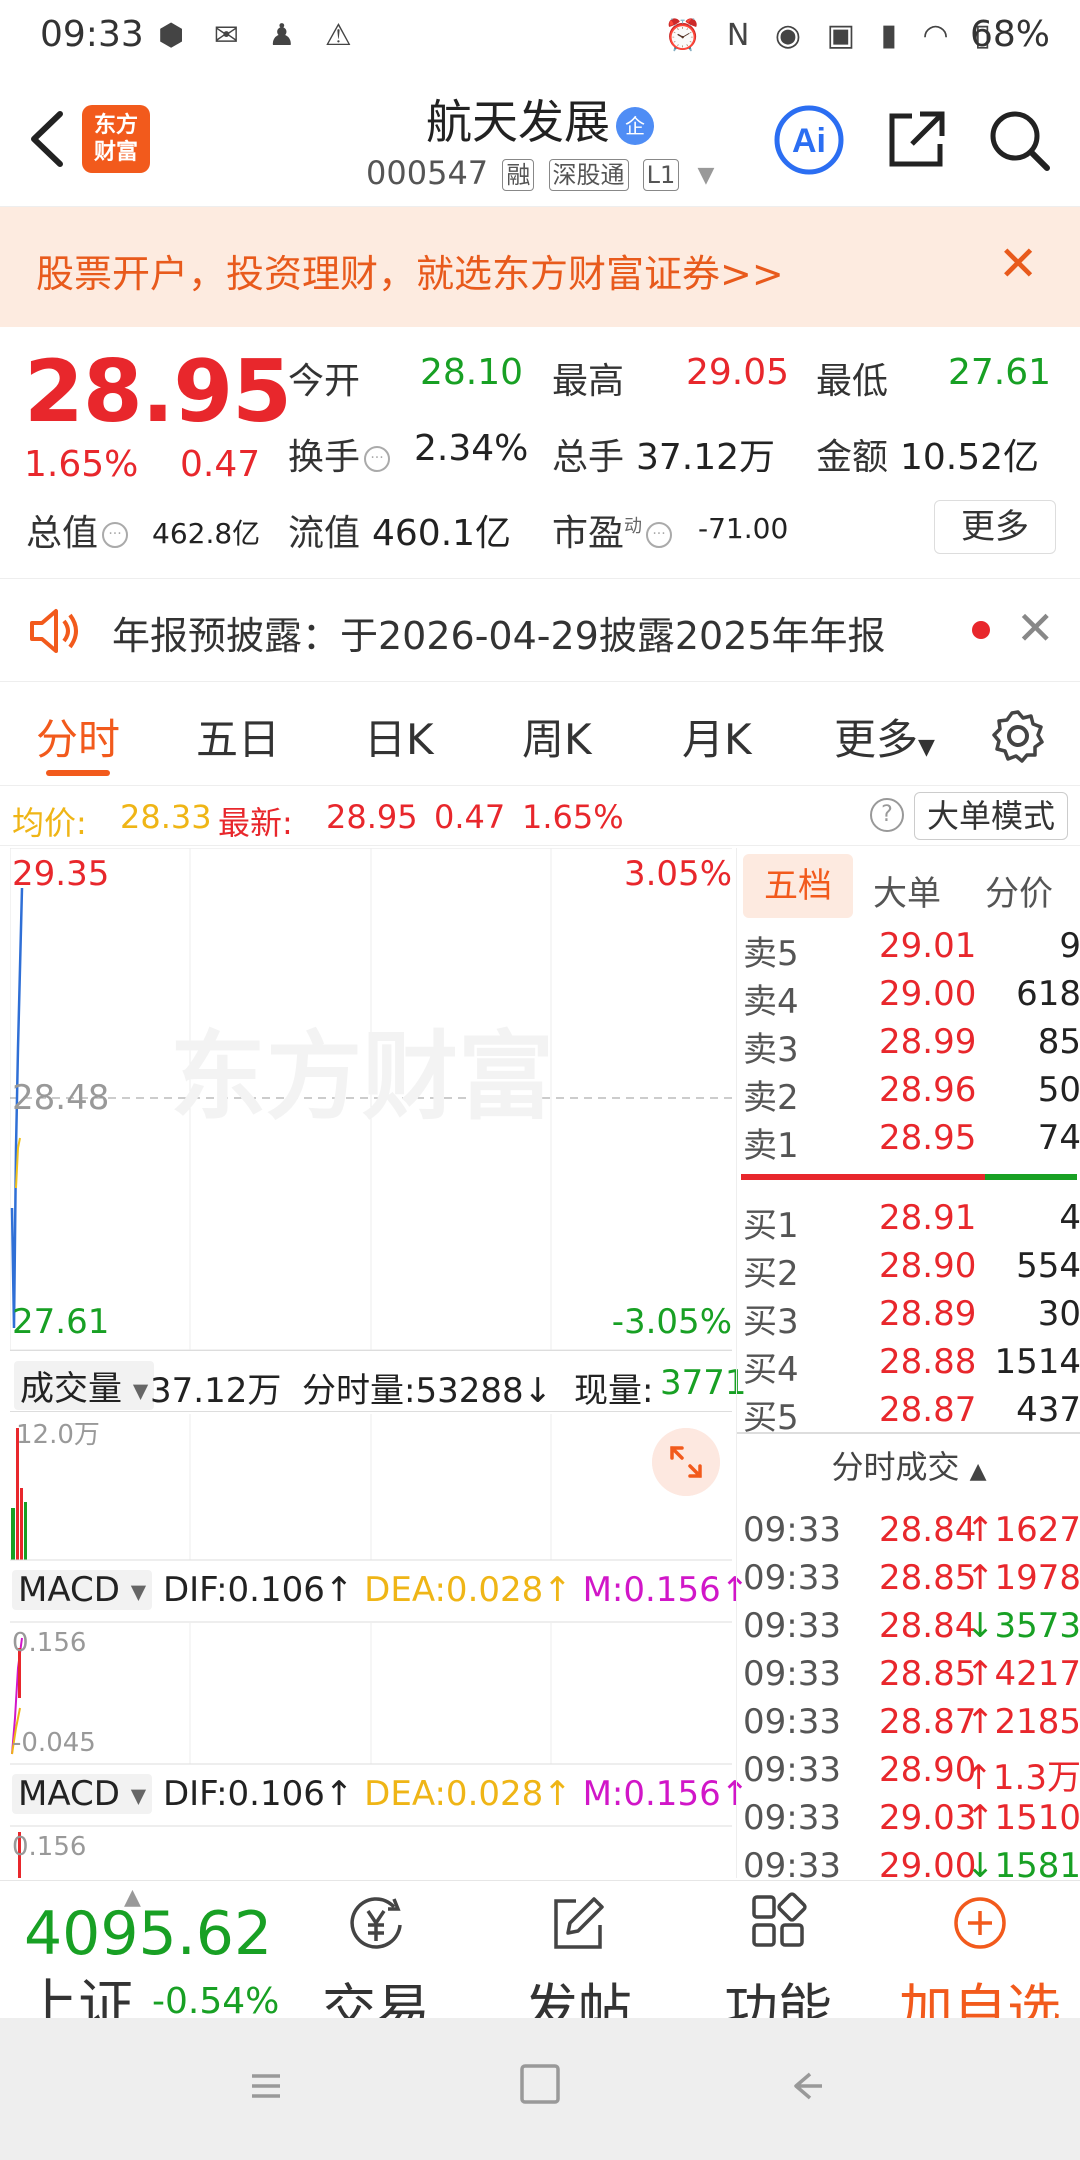 This screenshot has width=1080, height=2160. Describe the element at coordinates (1000, 372) in the screenshot. I see `low-value: 27.61` at that location.